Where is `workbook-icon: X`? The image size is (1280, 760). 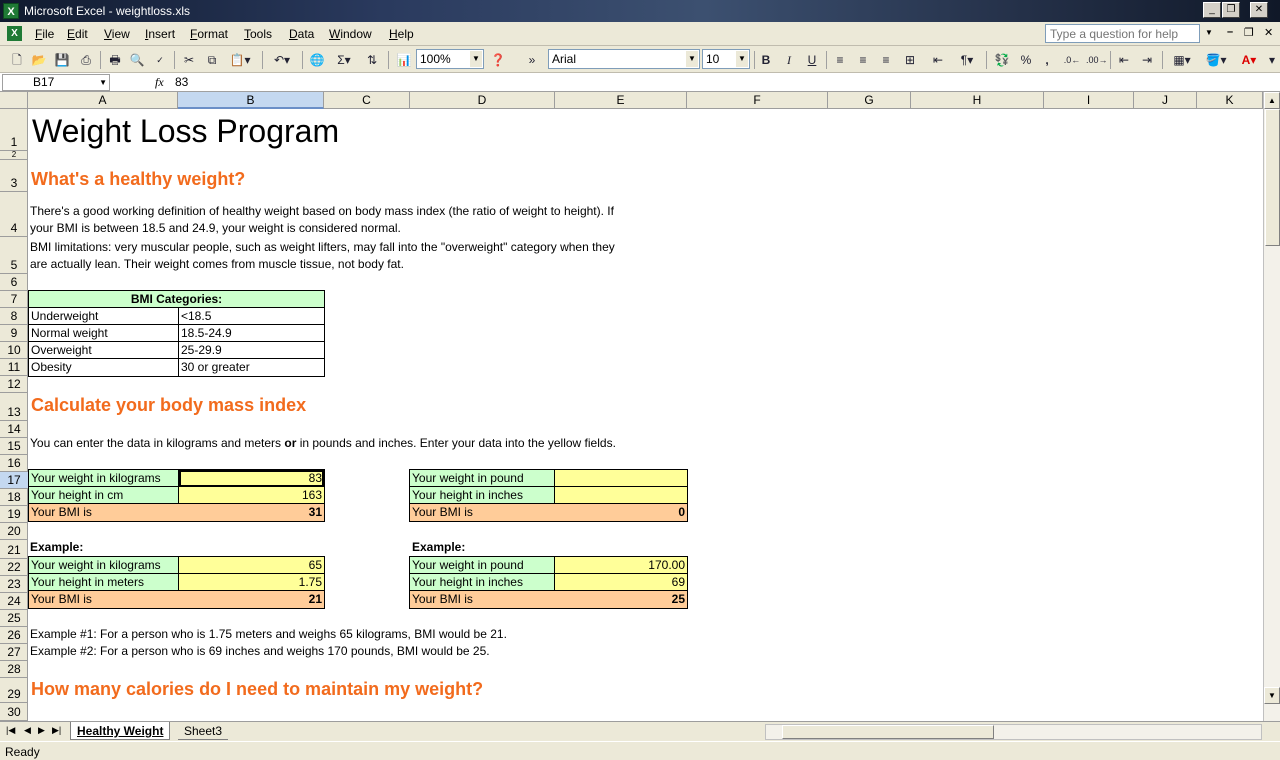 workbook-icon: X is located at coordinates (14, 33).